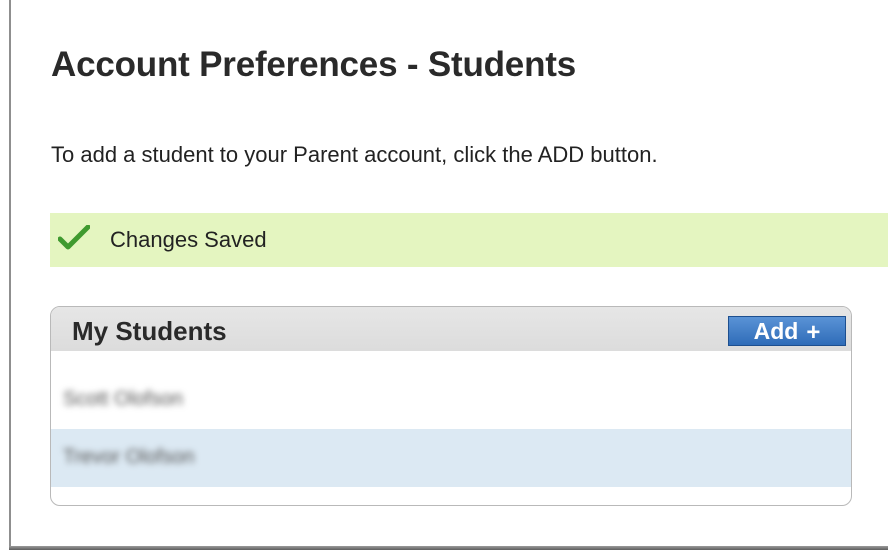 Image resolution: width=888 pixels, height=552 pixels. Describe the element at coordinates (74, 237) in the screenshot. I see `checkmark-icon` at that location.